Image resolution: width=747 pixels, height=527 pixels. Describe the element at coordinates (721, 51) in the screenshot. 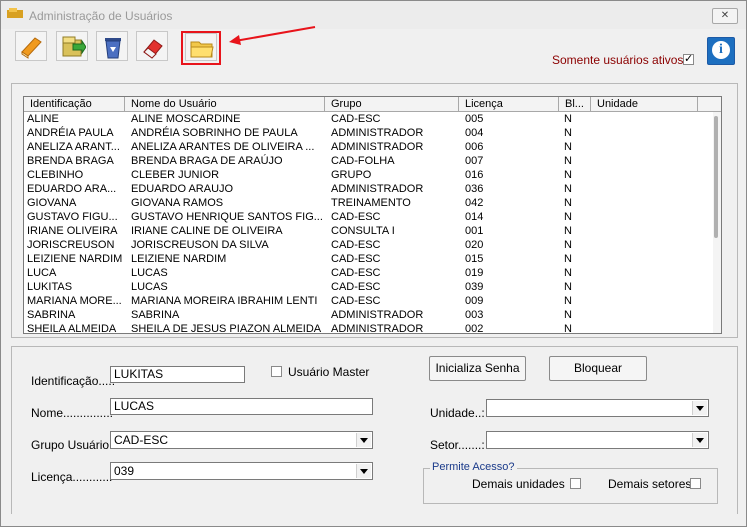

I see `info-button: i` at that location.